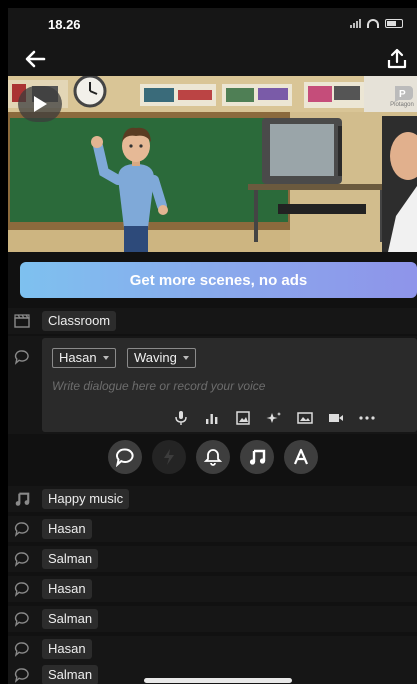  I want to click on more-icon, so click(367, 418).